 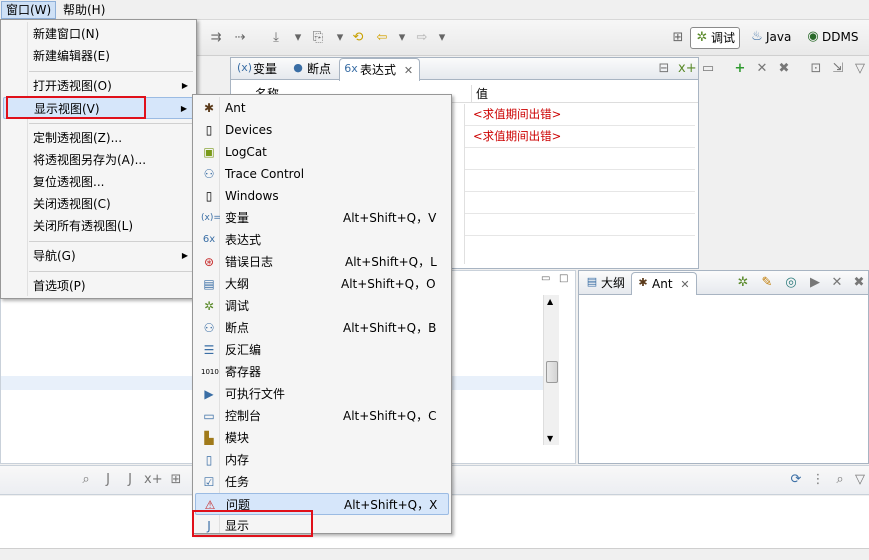 What do you see at coordinates (98, 86) in the screenshot?
I see `menu-item-open-perspective: 打开透视图(O) ▶` at bounding box center [98, 86].